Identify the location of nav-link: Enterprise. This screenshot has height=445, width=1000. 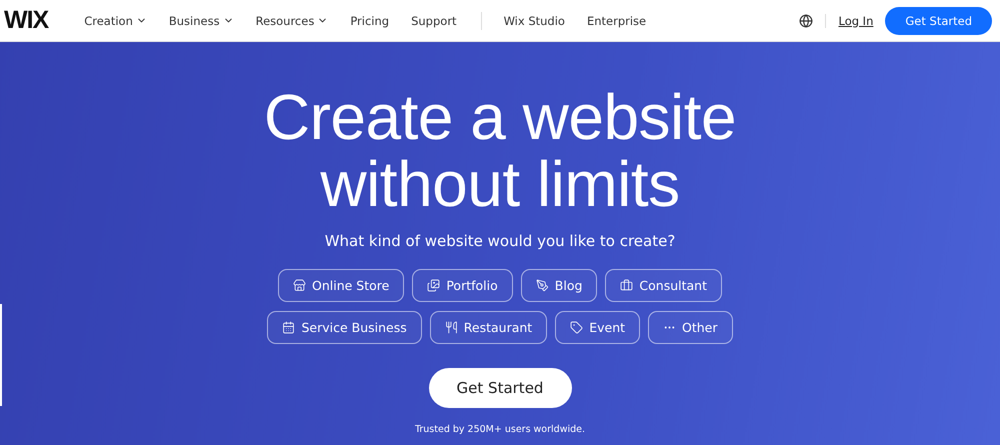
(616, 21).